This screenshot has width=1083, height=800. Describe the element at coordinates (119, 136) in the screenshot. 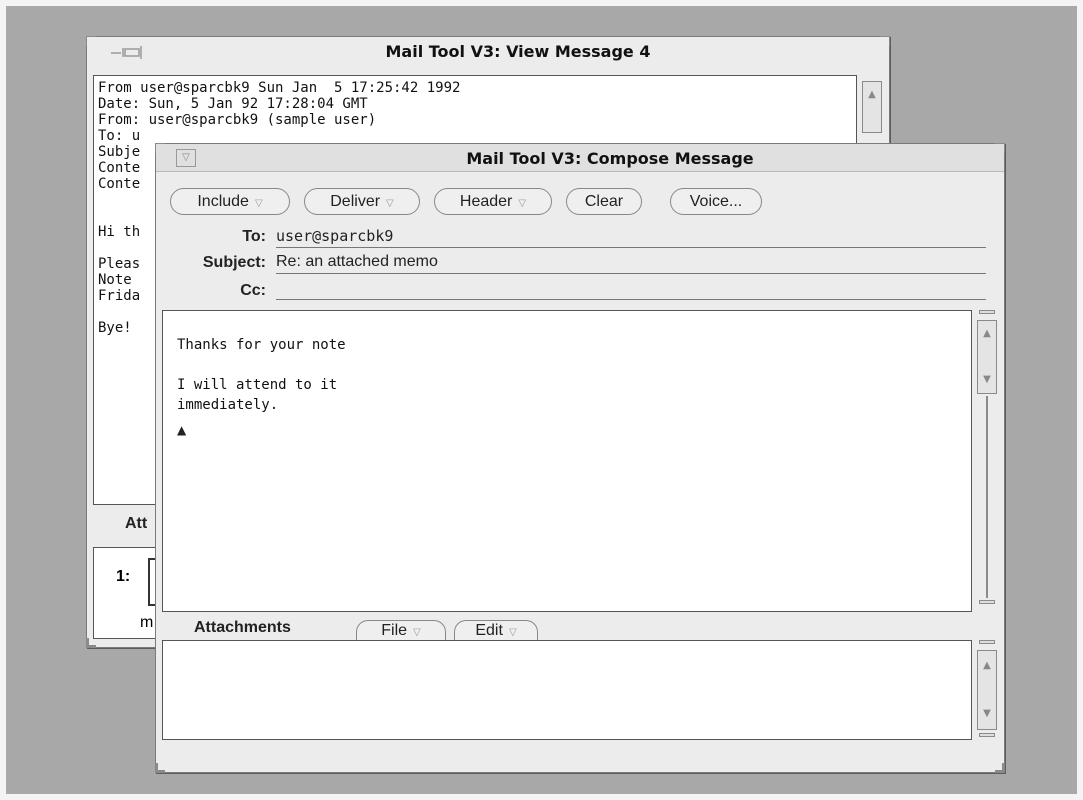

I see `message-line: To: u` at that location.